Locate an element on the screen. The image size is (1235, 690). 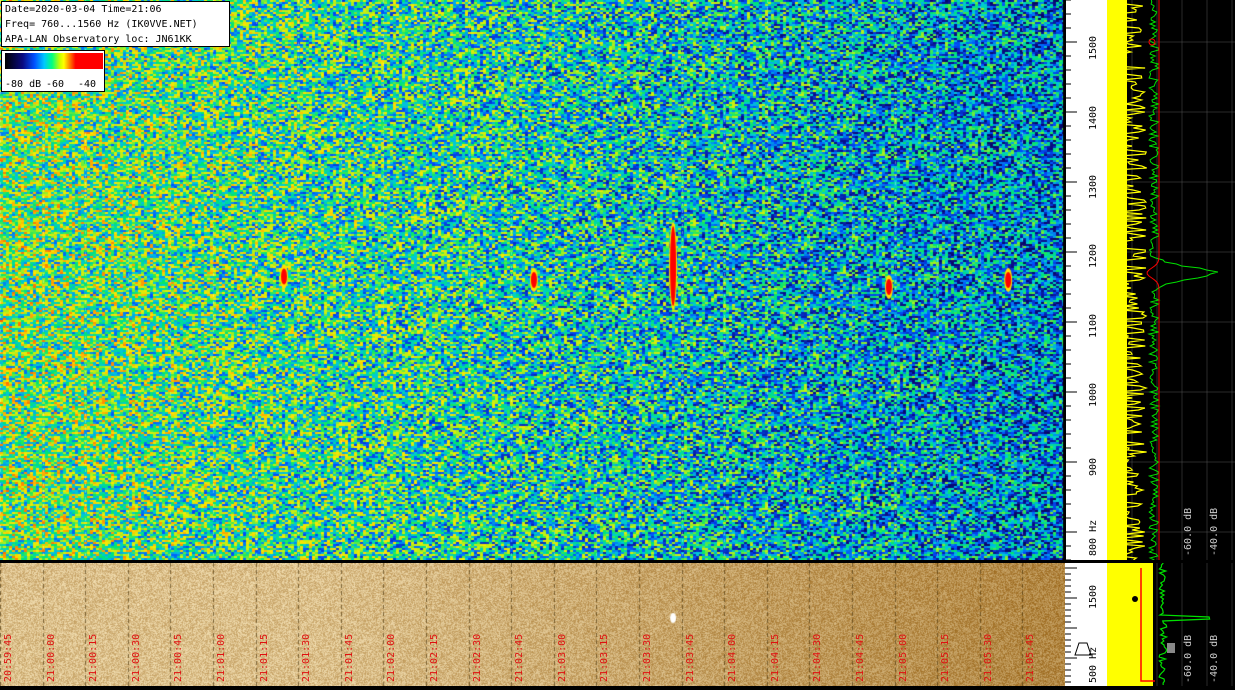
wideband-marker-dot is located at coordinates (1135, 599).